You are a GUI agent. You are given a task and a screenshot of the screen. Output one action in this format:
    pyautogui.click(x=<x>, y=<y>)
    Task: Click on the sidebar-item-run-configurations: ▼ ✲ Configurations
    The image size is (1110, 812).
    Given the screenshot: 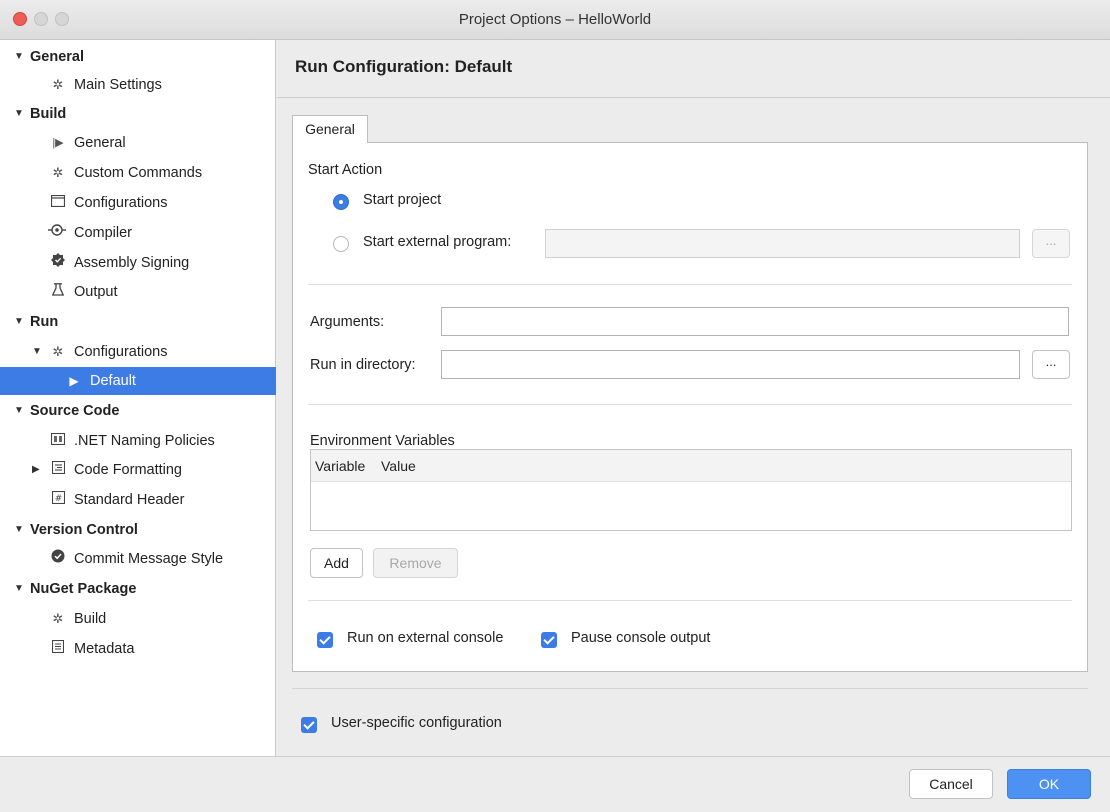 What is the action you would take?
    pyautogui.click(x=138, y=352)
    